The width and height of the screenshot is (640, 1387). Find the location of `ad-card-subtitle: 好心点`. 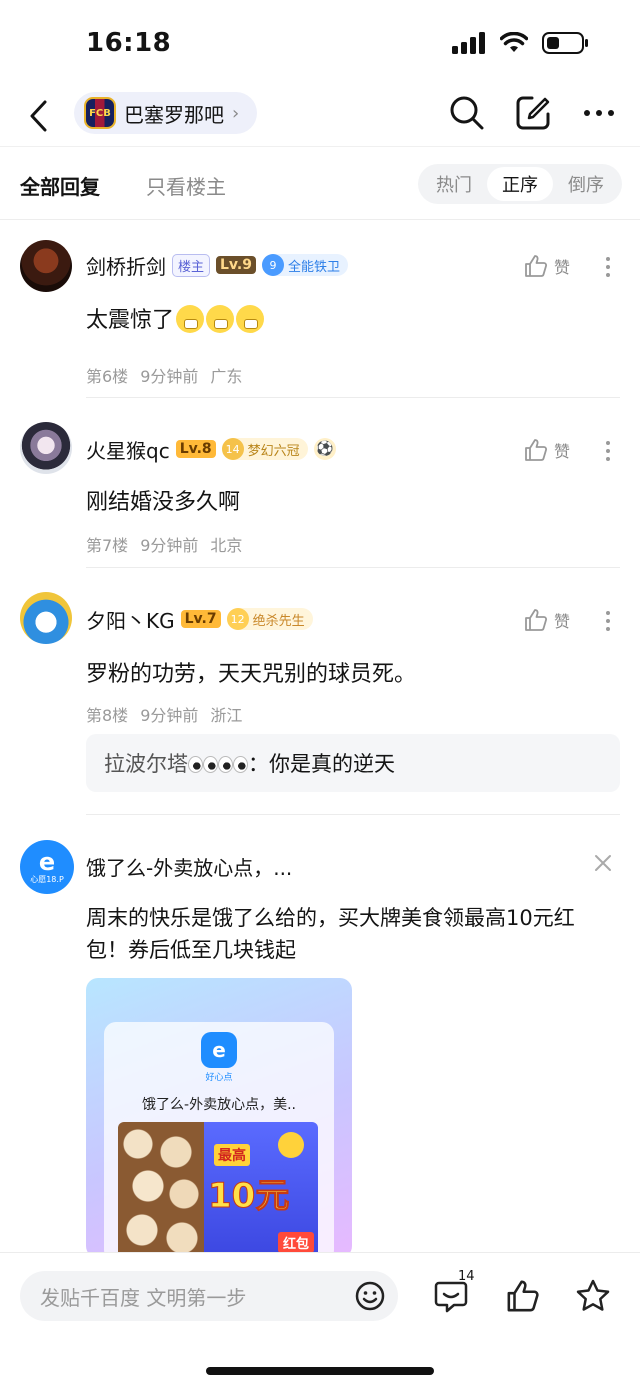

ad-card-subtitle: 好心点 is located at coordinates (219, 1078).